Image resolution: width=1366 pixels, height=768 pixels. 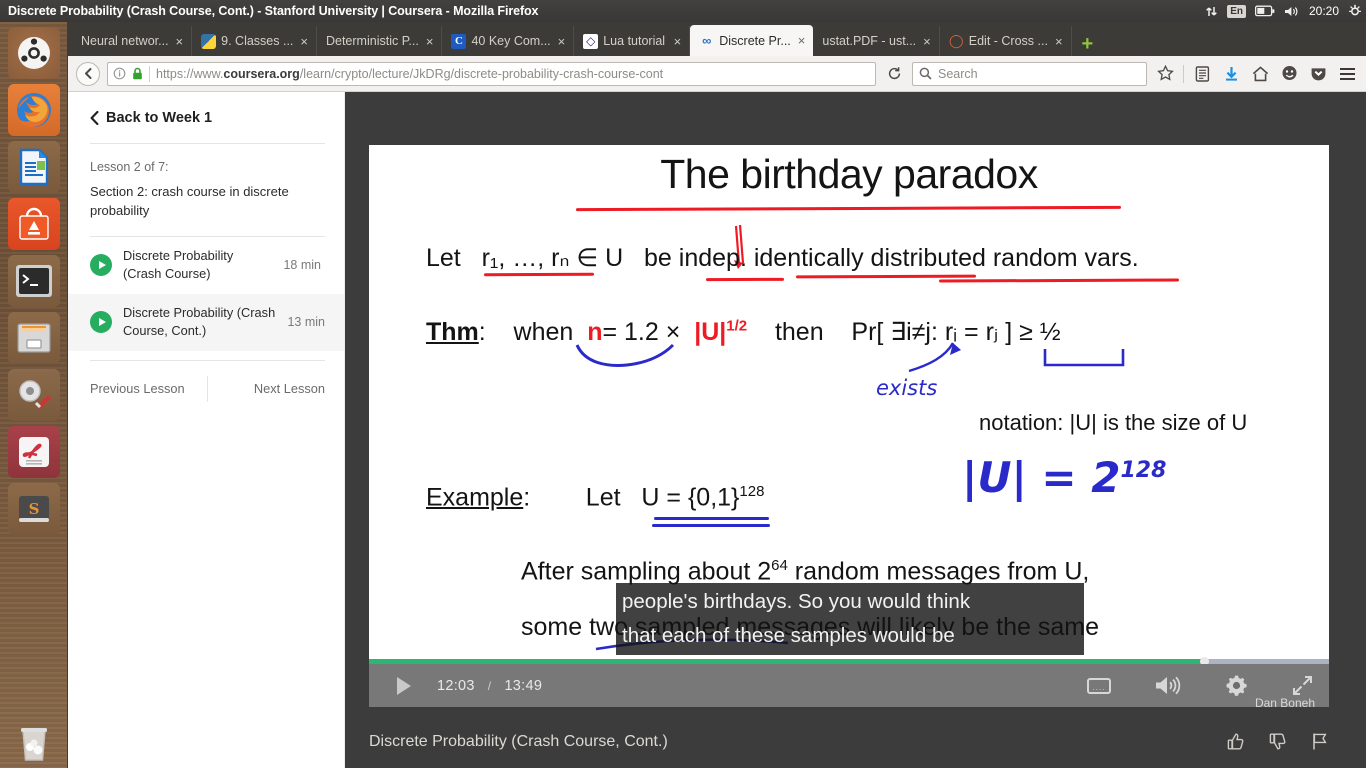 I want to click on lecture-title: Discrete Probability (Crash Course), so click(x=178, y=264).